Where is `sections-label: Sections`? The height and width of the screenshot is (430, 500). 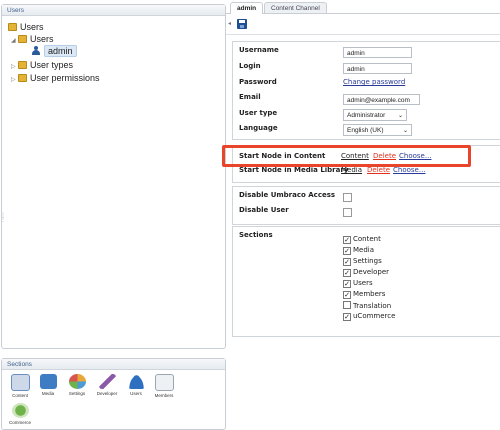 sections-label: Sections is located at coordinates (256, 235).